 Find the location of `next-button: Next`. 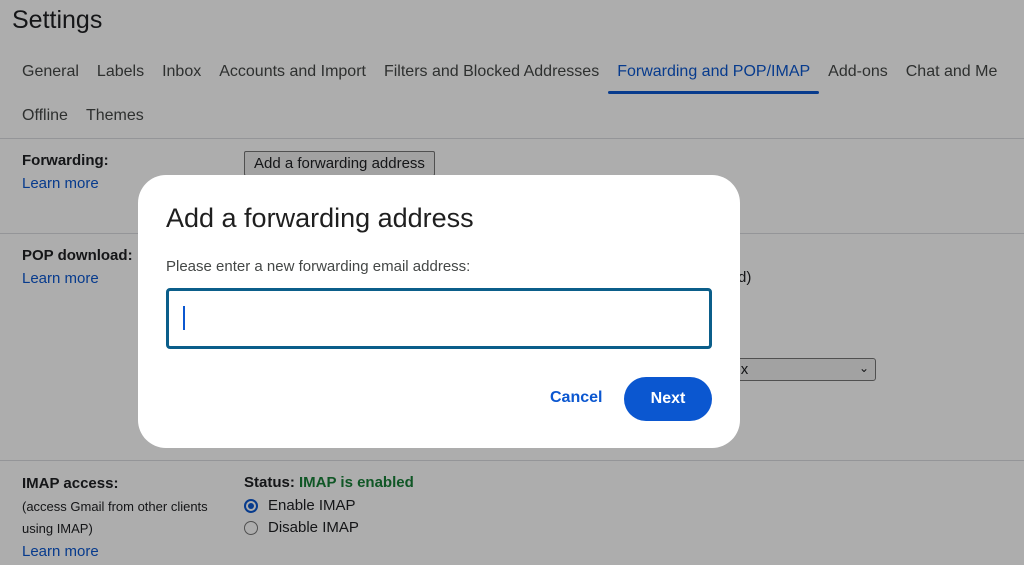

next-button: Next is located at coordinates (668, 399).